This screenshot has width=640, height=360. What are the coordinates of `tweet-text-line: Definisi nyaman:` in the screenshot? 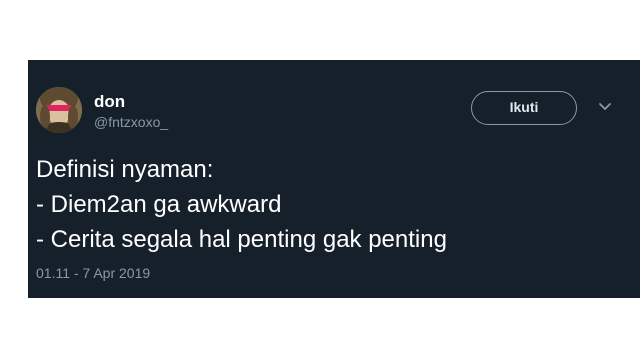 It's located at (125, 169).